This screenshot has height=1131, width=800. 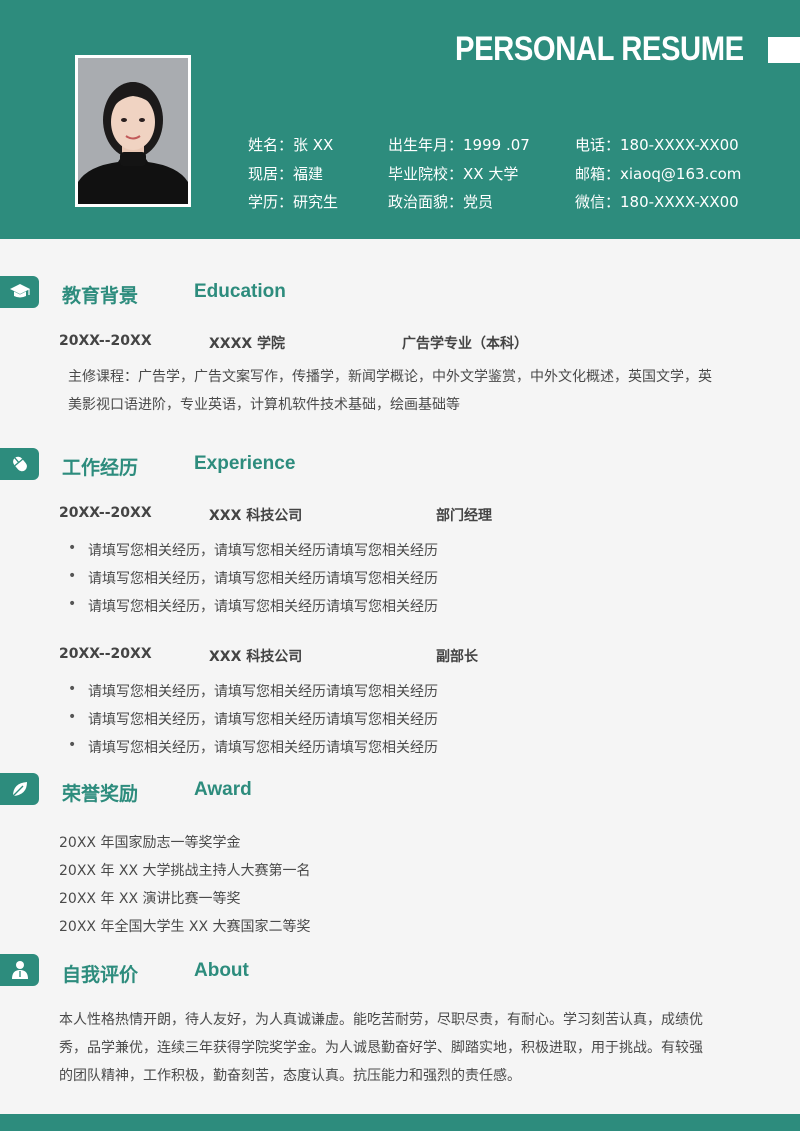 I want to click on job1-company: XXX 科技公司, so click(x=256, y=516).